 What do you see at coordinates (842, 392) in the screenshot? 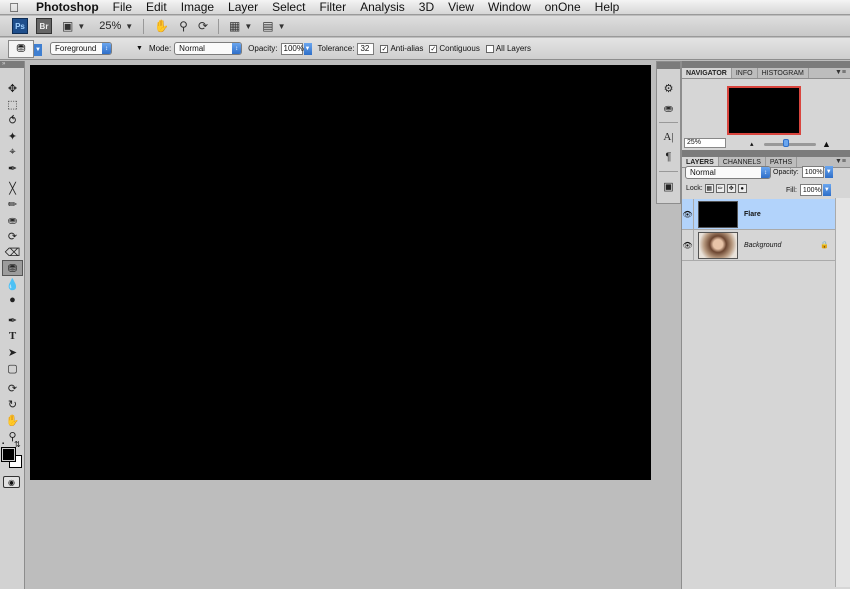
I see `layers-scrollbar` at bounding box center [842, 392].